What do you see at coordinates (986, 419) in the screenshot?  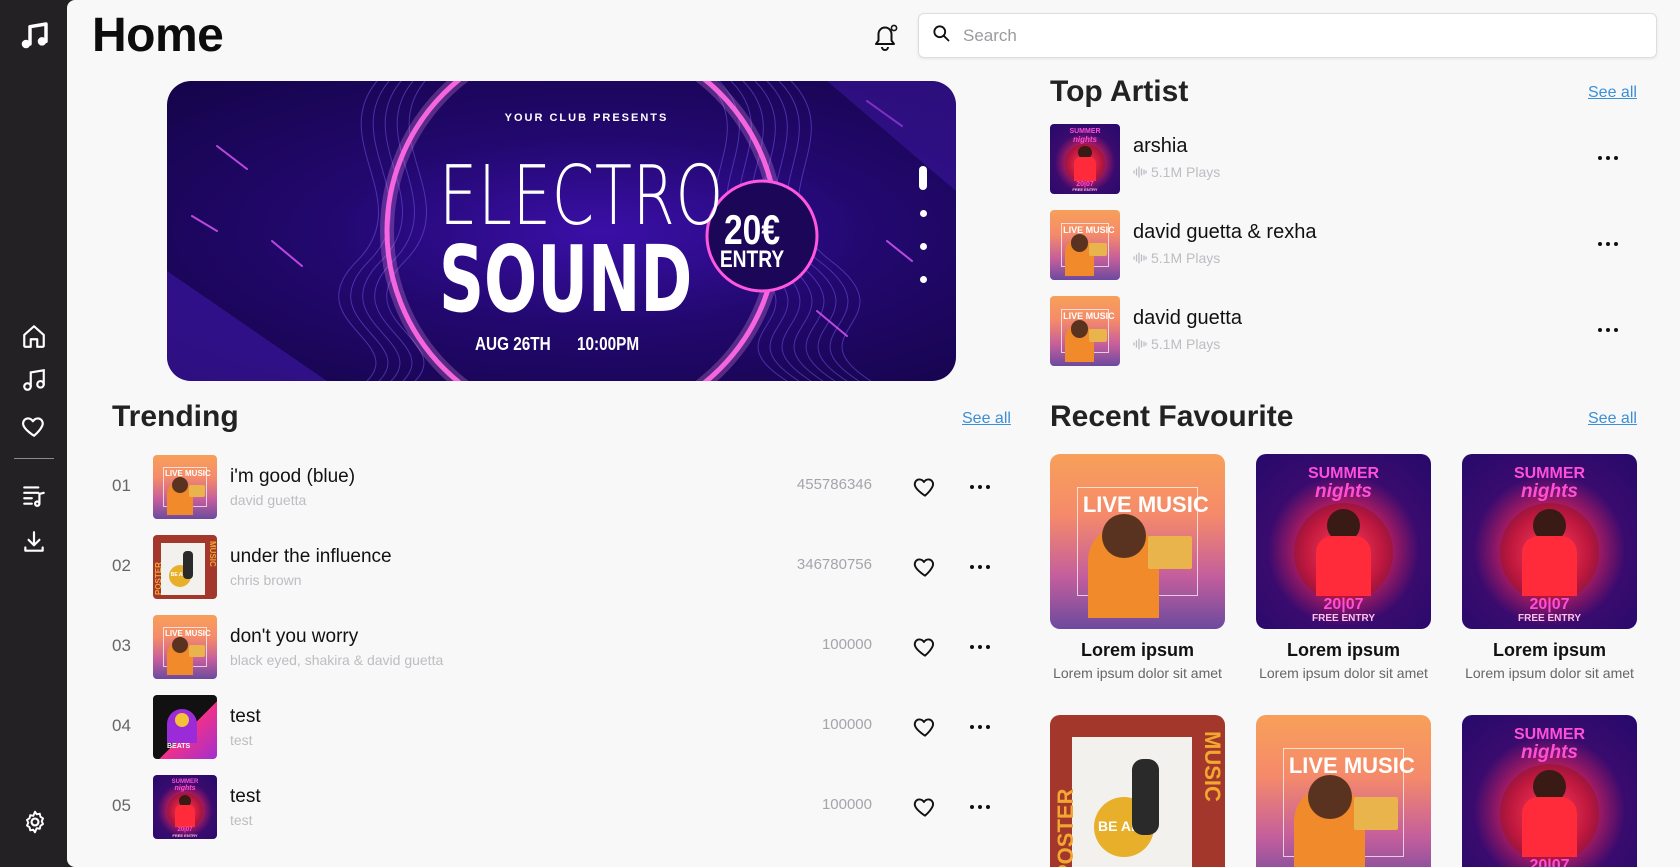 I see `trending-see-all-link: See all` at bounding box center [986, 419].